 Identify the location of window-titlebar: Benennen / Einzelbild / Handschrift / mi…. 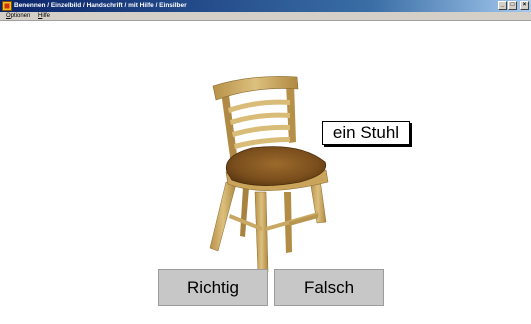
(265, 6).